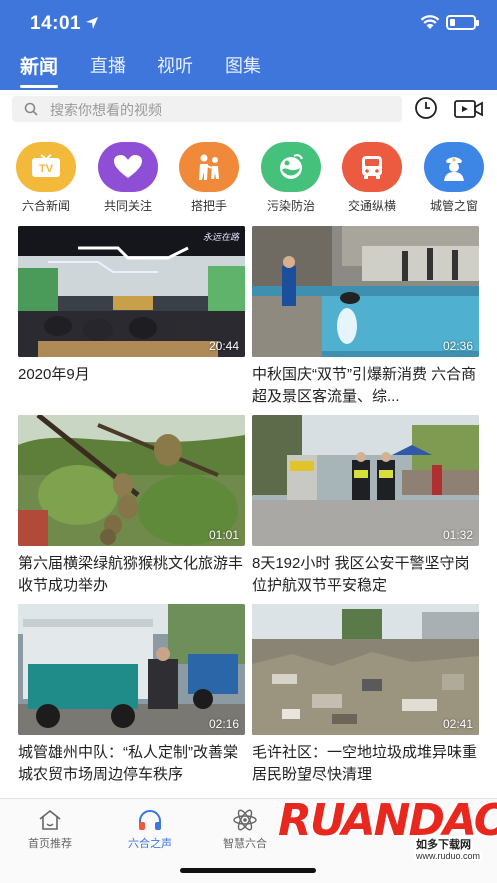 The height and width of the screenshot is (883, 497). What do you see at coordinates (150, 820) in the screenshot?
I see `headphones-icon` at bounding box center [150, 820].